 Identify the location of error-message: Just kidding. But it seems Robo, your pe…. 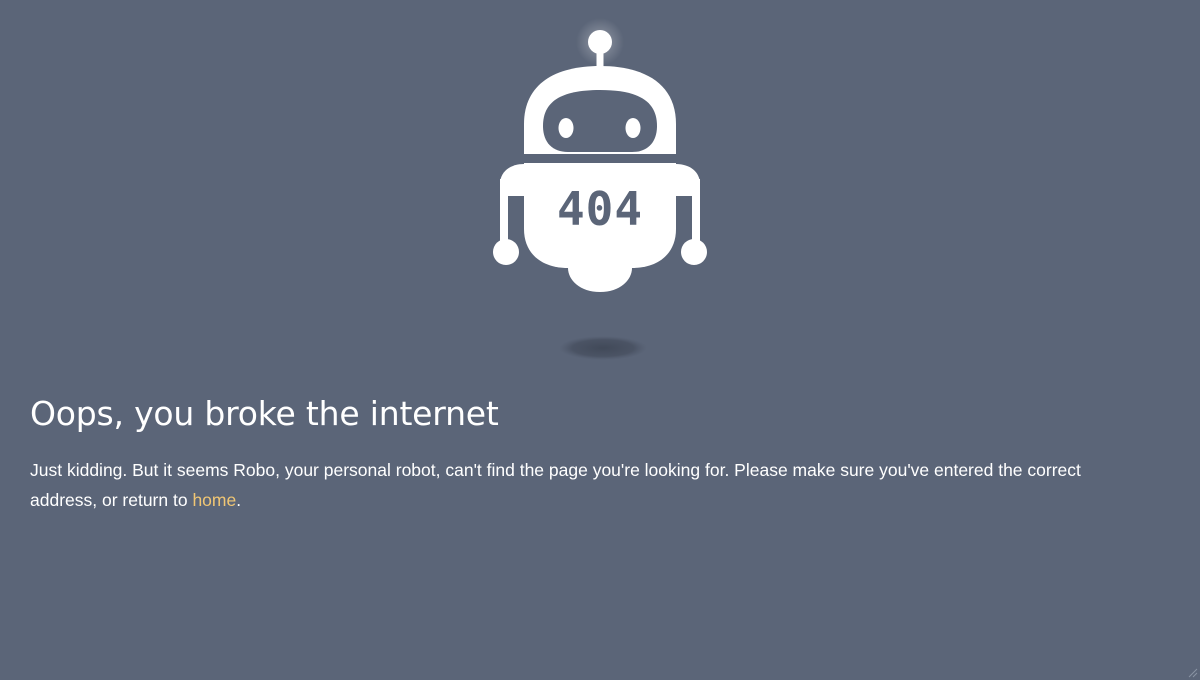
(580, 485).